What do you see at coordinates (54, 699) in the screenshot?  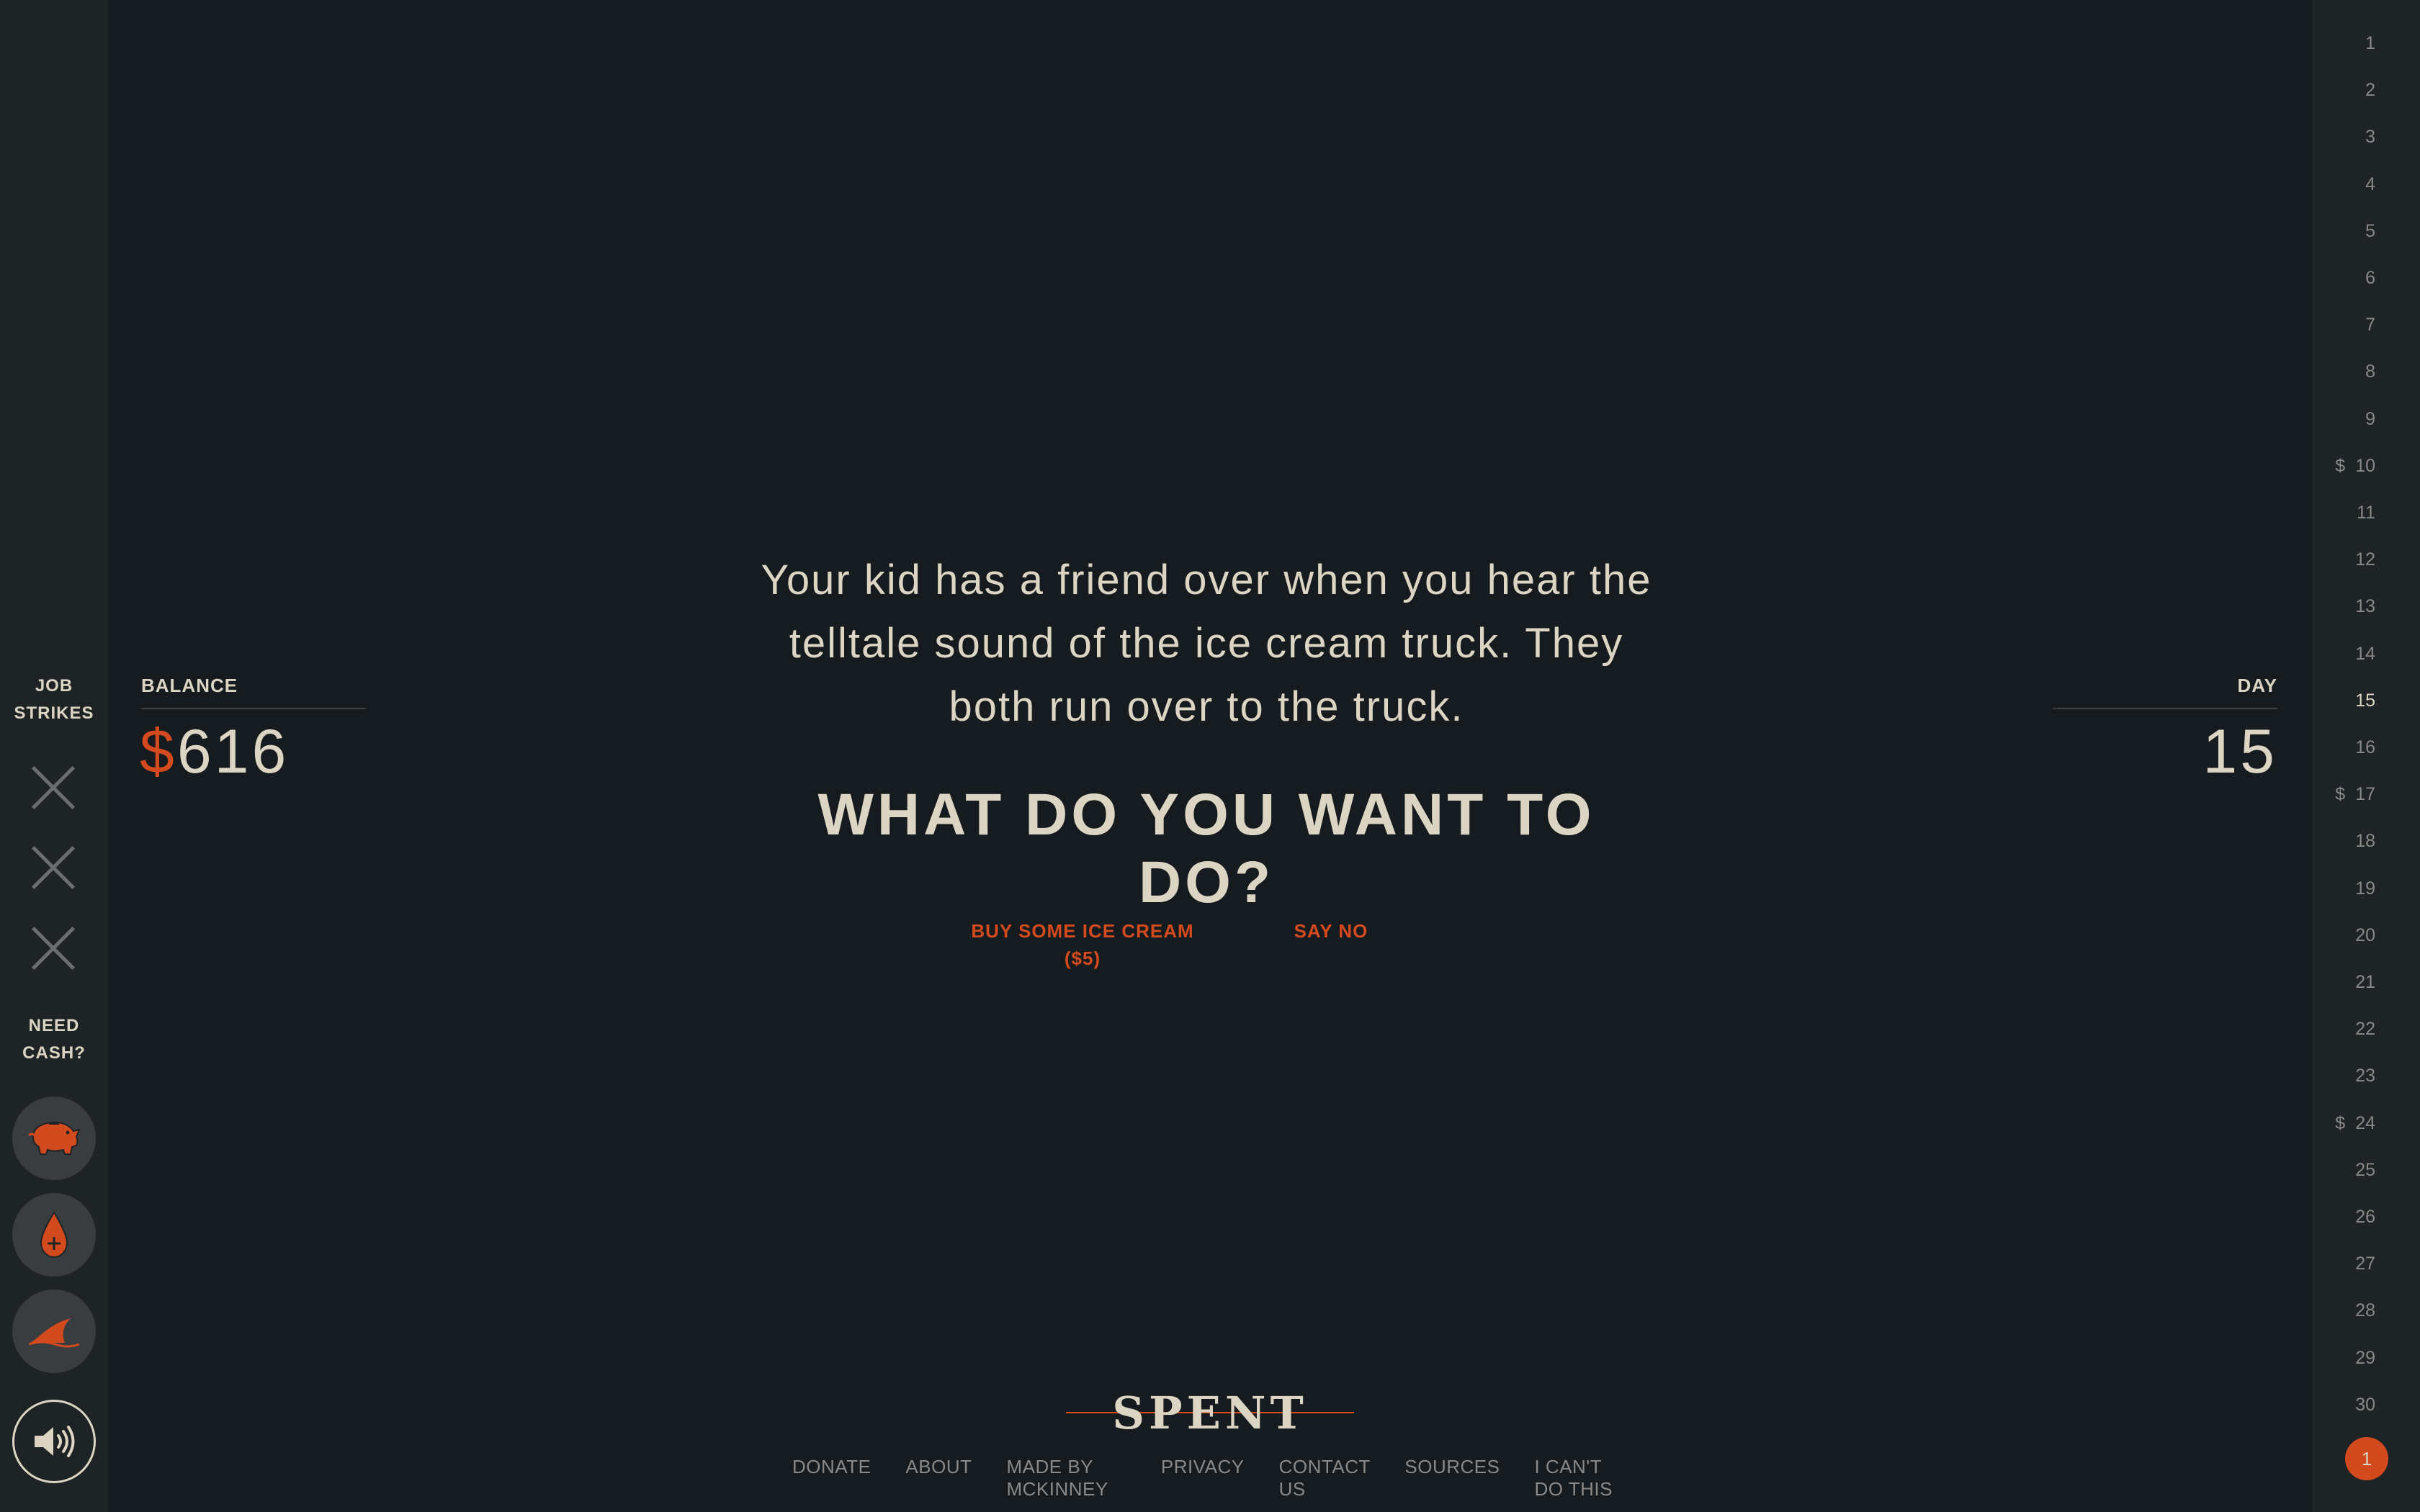 I see `job-strikes-label: JOB STRIKES` at bounding box center [54, 699].